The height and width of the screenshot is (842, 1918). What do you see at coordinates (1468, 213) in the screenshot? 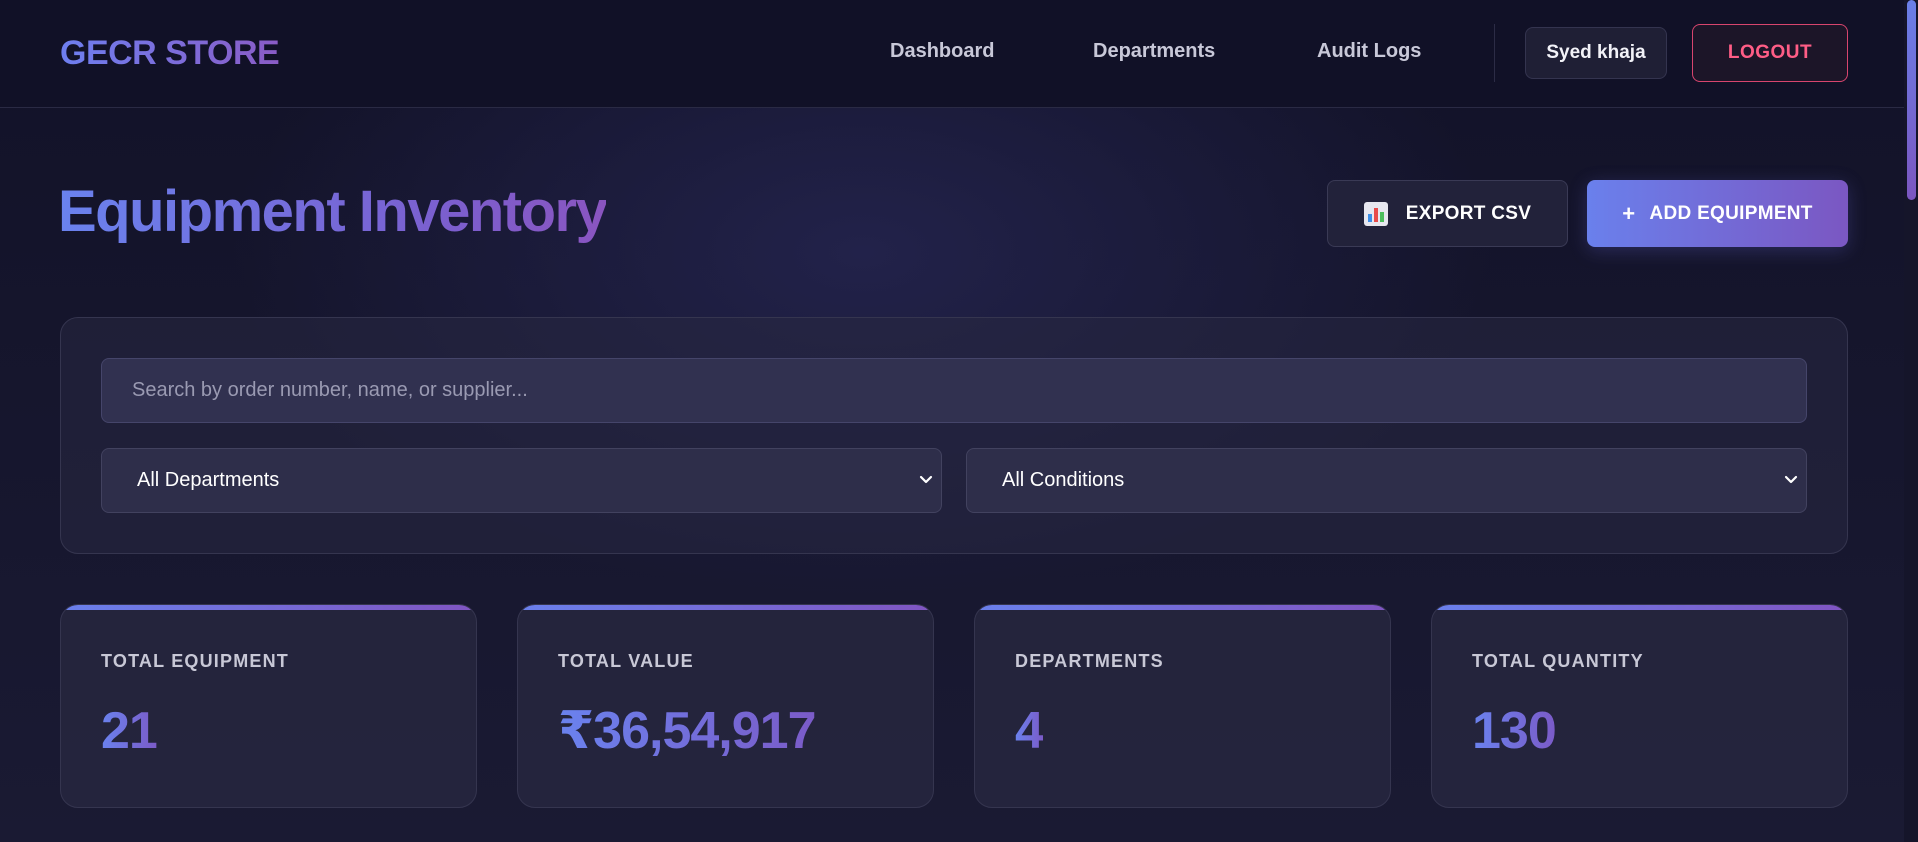
I see `export-csv-label: EXPORT CSV` at bounding box center [1468, 213].